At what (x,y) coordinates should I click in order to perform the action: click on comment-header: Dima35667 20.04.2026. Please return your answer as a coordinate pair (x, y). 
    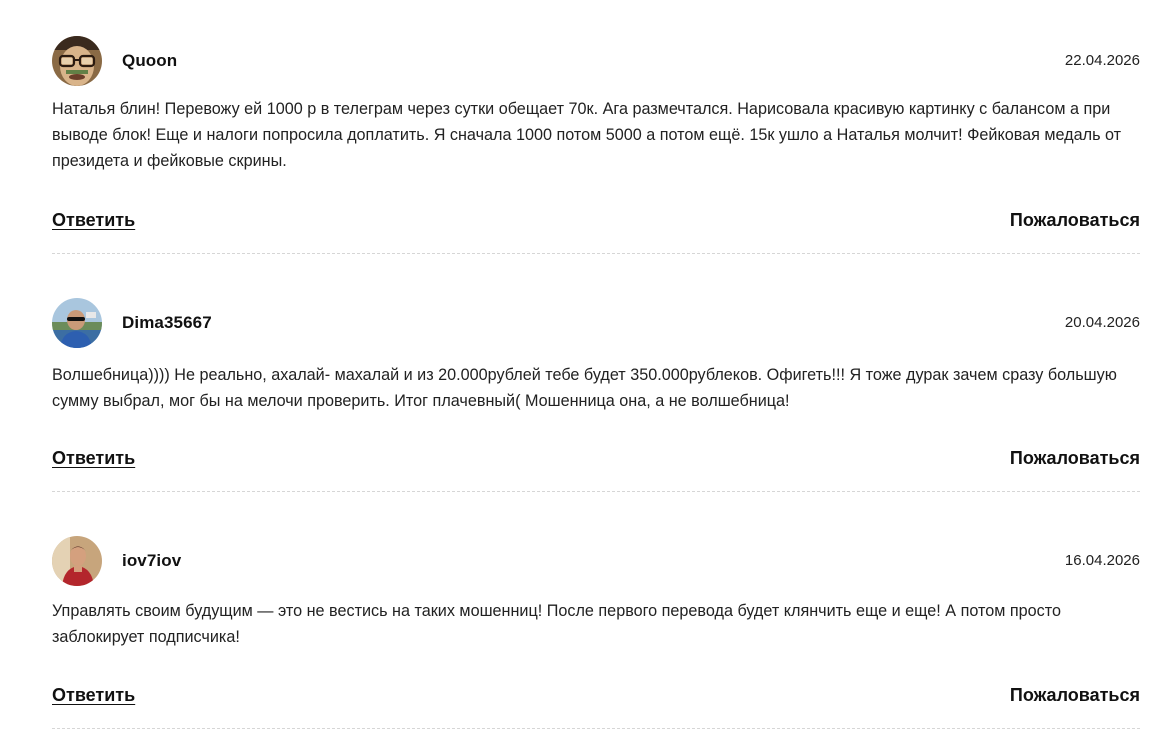
    Looking at the image, I should click on (596, 324).